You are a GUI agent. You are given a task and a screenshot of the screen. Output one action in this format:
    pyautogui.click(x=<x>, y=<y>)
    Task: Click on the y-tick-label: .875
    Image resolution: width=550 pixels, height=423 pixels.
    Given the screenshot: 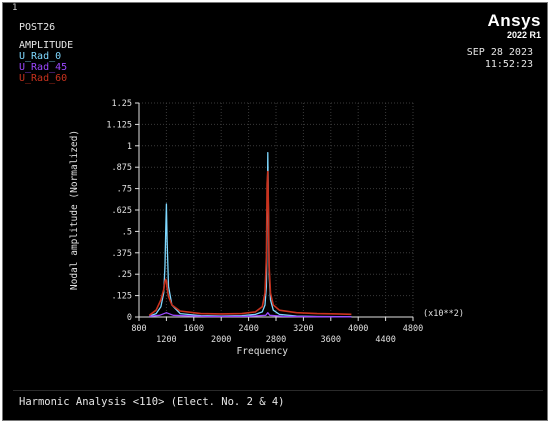 What is the action you would take?
    pyautogui.click(x=122, y=168)
    